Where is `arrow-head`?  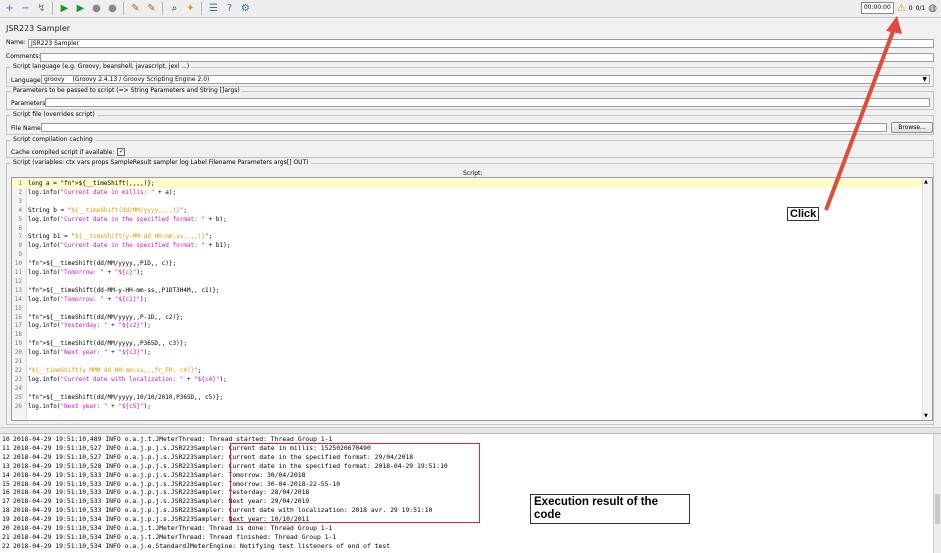
arrow-head is located at coordinates (894, 25).